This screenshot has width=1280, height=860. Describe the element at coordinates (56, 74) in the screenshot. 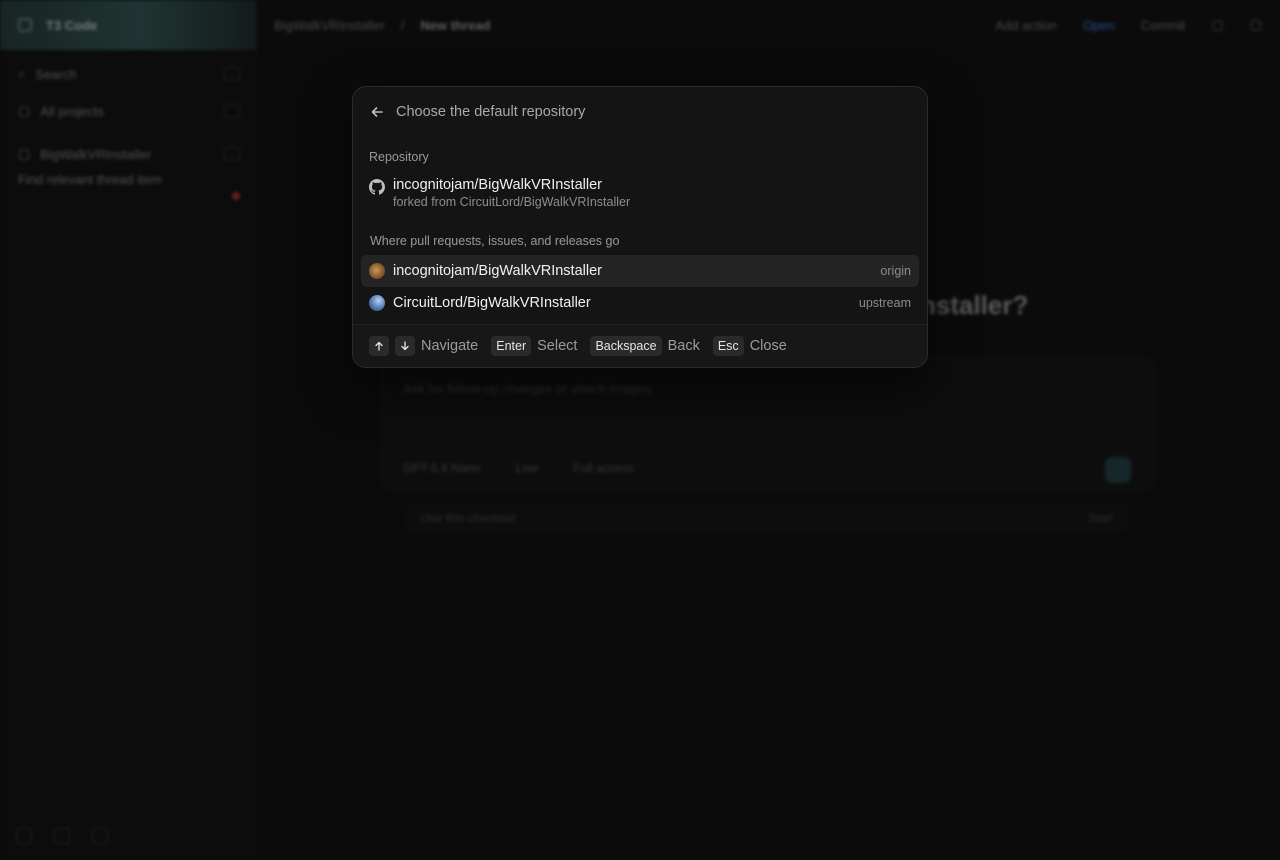

I see `sidebar-search-label: Search` at that location.